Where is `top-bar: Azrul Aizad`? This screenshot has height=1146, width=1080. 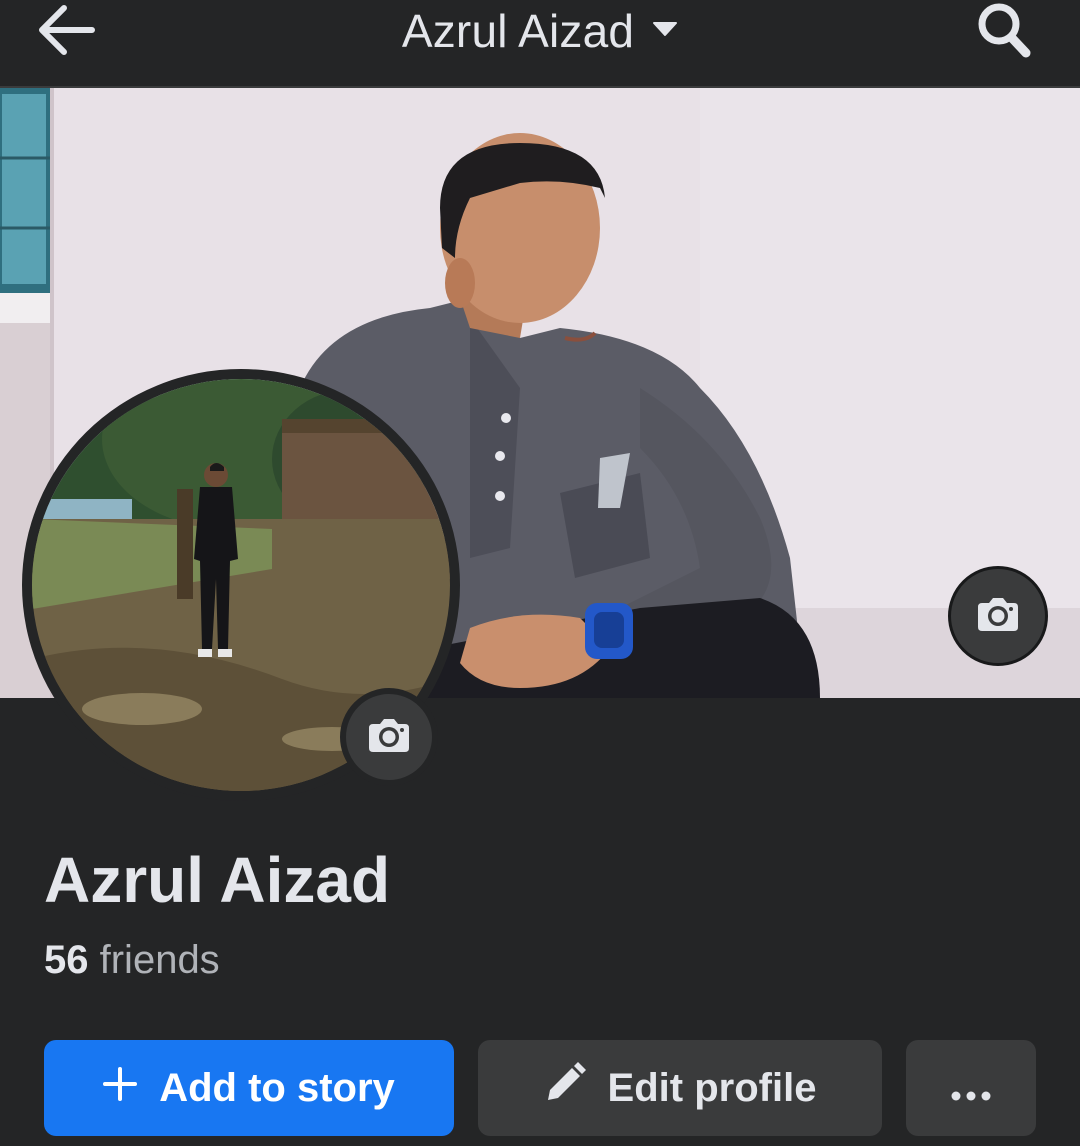 top-bar: Azrul Aizad is located at coordinates (540, 44).